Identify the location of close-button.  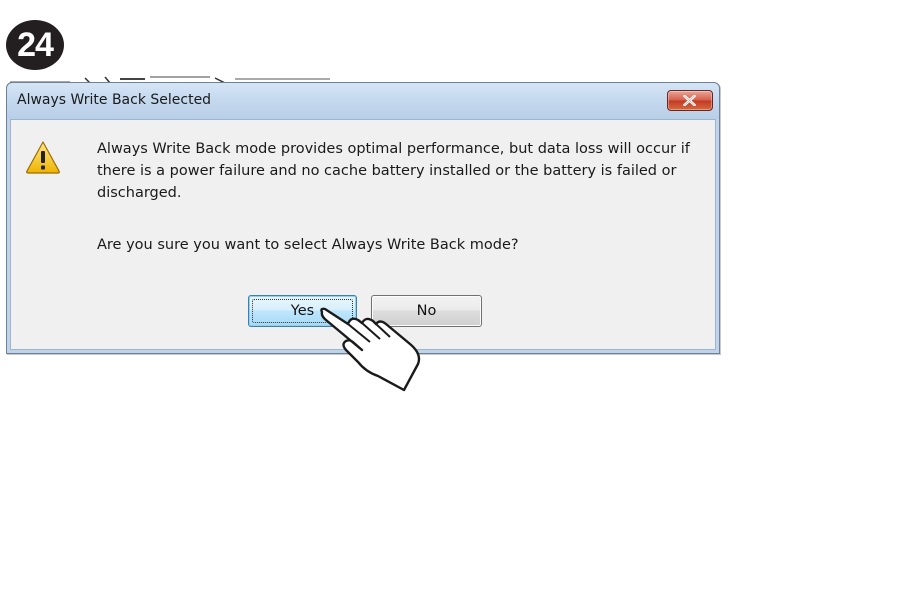
(690, 100).